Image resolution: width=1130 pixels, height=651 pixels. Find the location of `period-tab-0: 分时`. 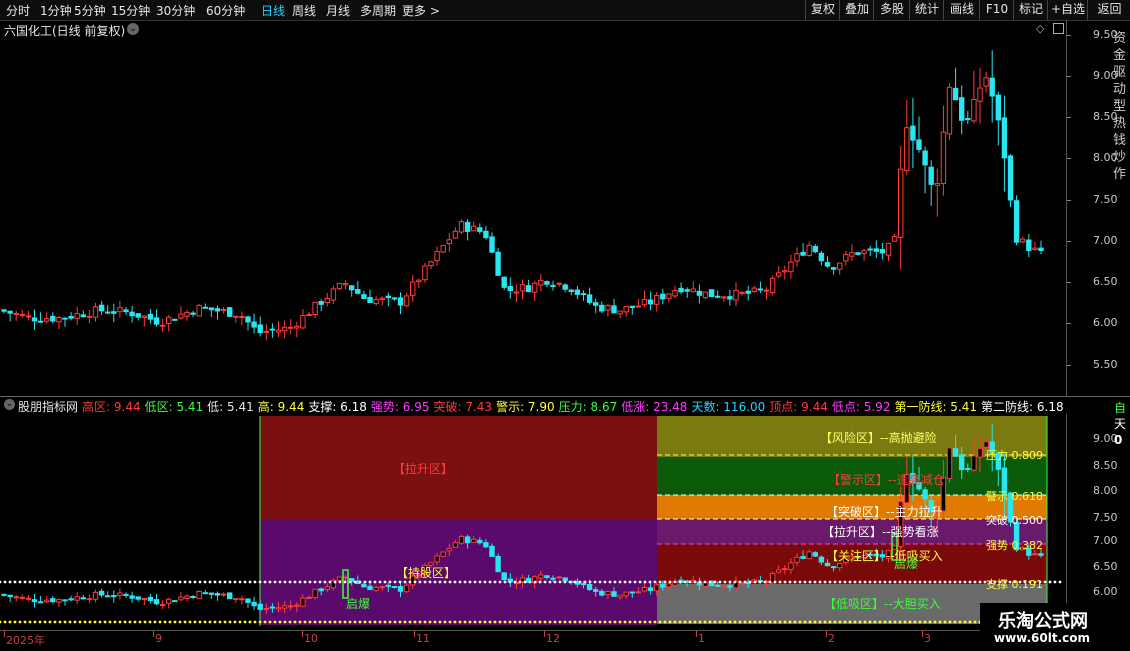

period-tab-0: 分时 is located at coordinates (18, 10).